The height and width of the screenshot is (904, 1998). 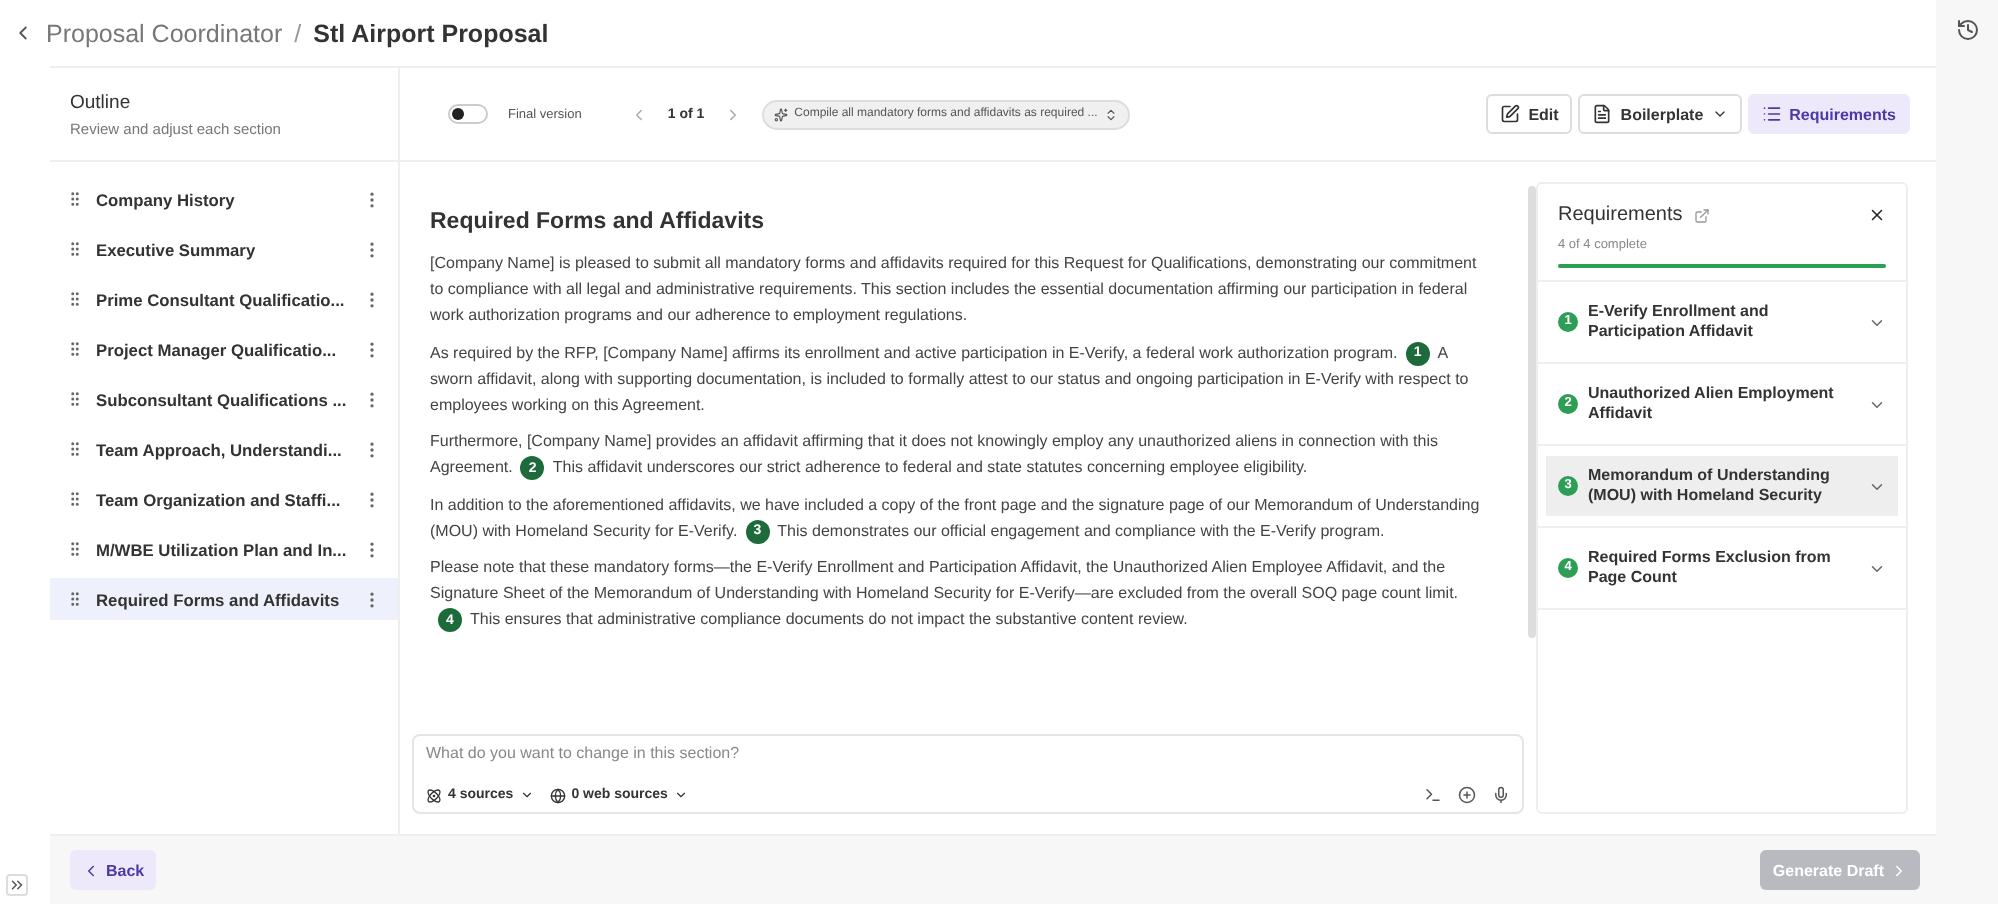 I want to click on terminal-icon, so click(x=1433, y=795).